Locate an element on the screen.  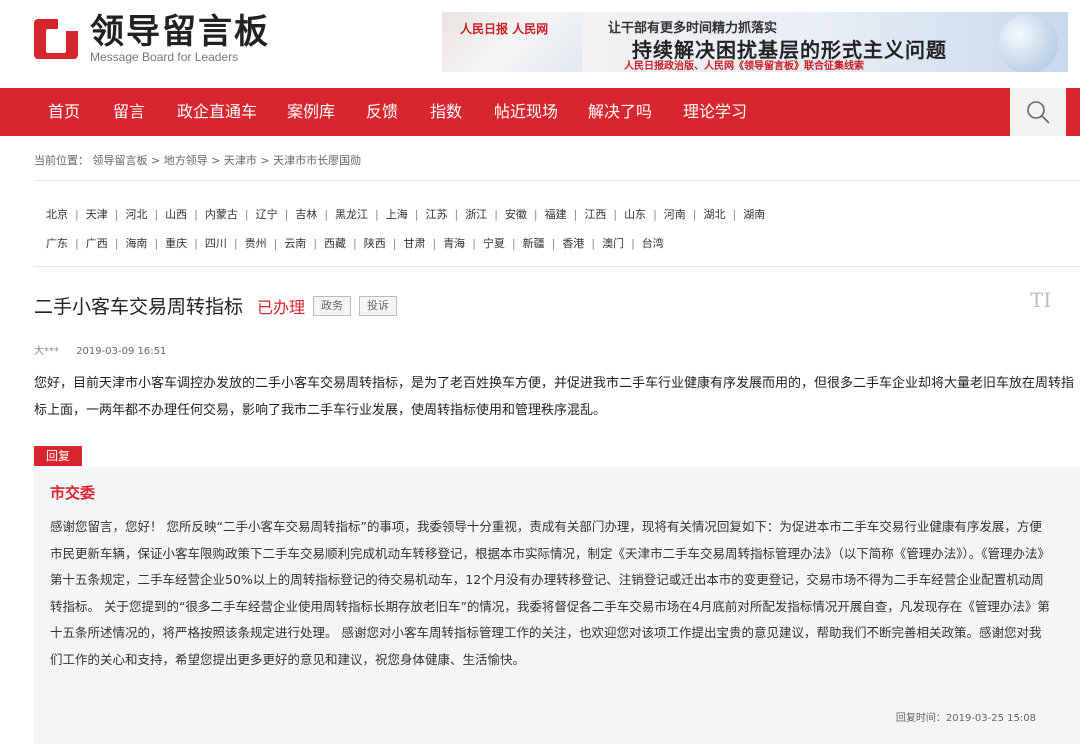
author: 大*** is located at coordinates (46, 351).